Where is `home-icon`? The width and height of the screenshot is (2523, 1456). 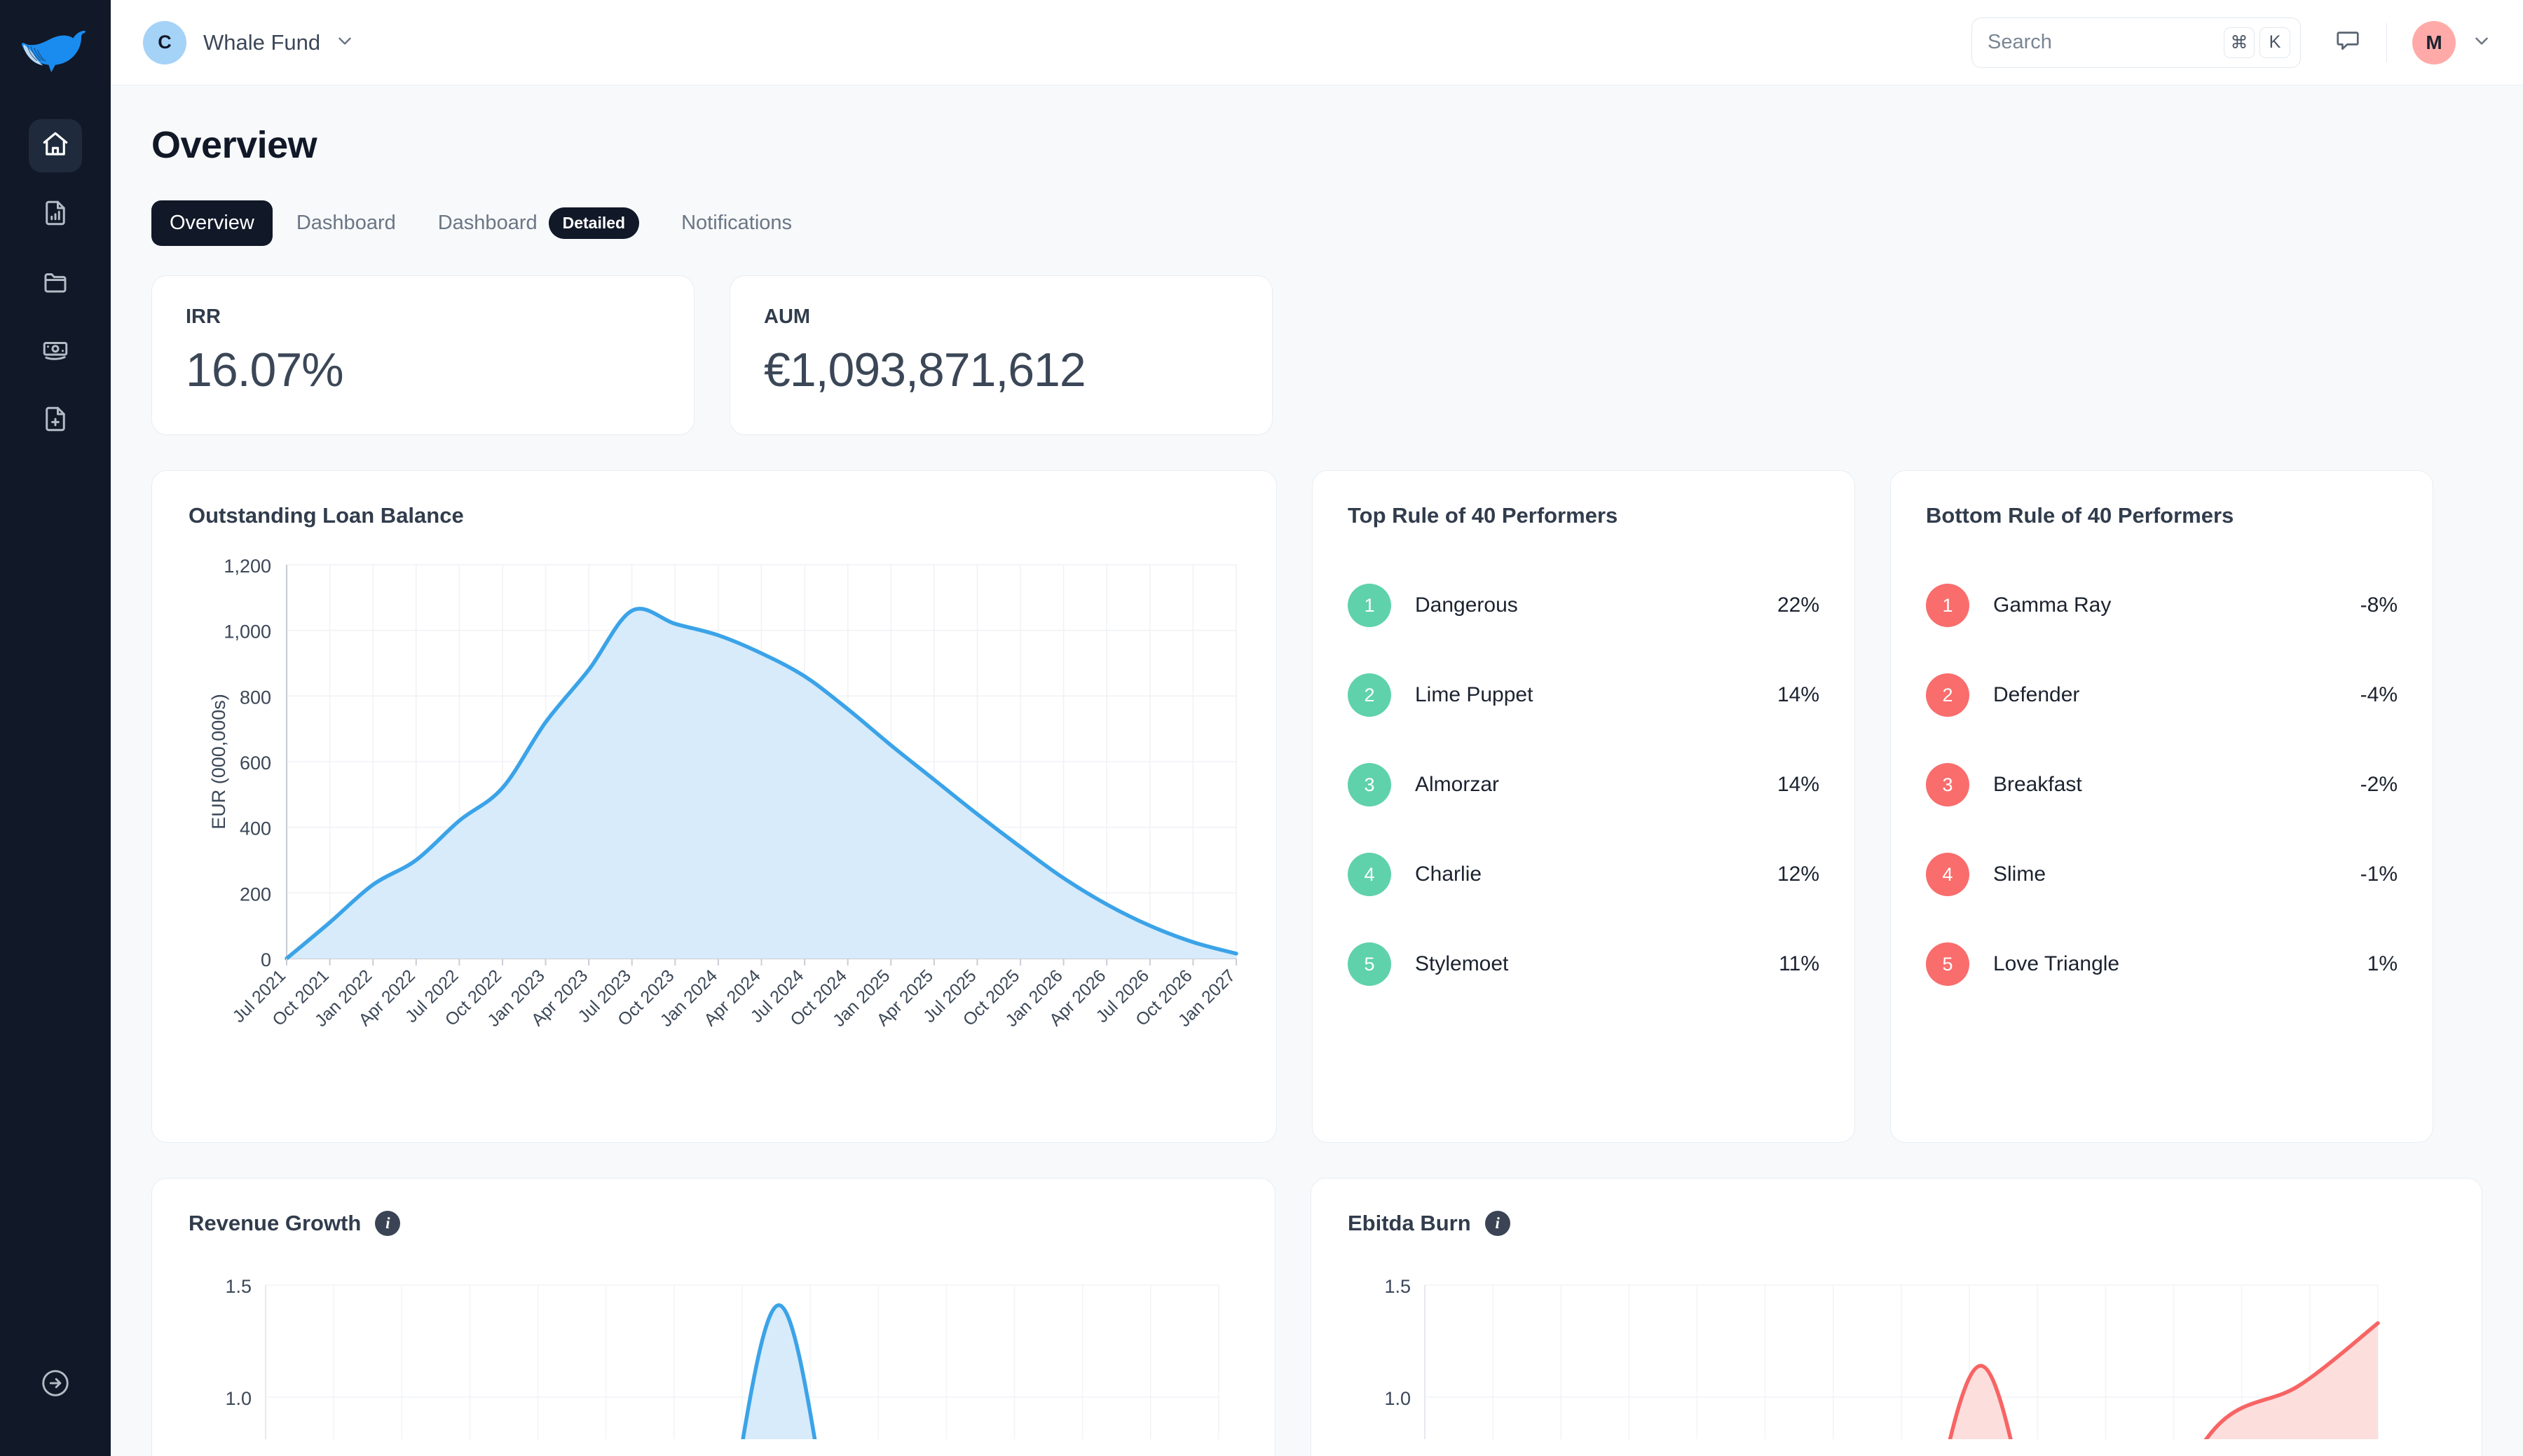 home-icon is located at coordinates (55, 146).